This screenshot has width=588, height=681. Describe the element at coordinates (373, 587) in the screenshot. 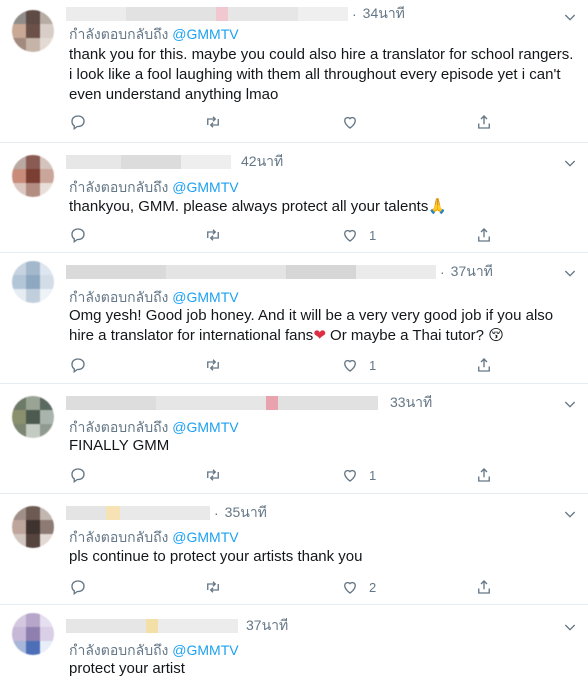

I see `like-count: 2` at that location.